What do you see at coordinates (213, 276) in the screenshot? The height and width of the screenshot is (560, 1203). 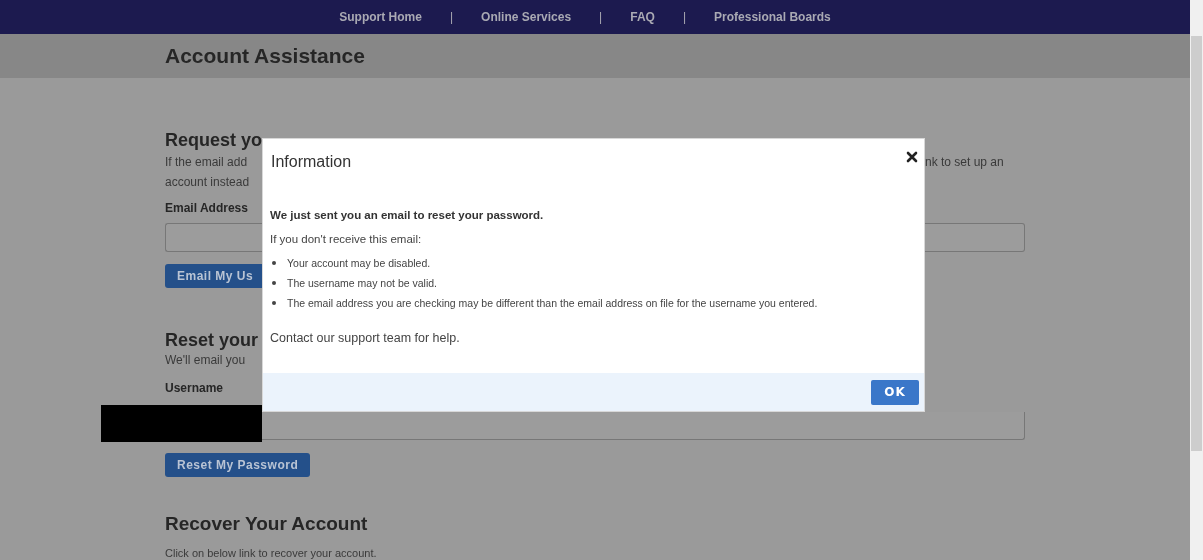 I see `email-username-button: Email My Us` at bounding box center [213, 276].